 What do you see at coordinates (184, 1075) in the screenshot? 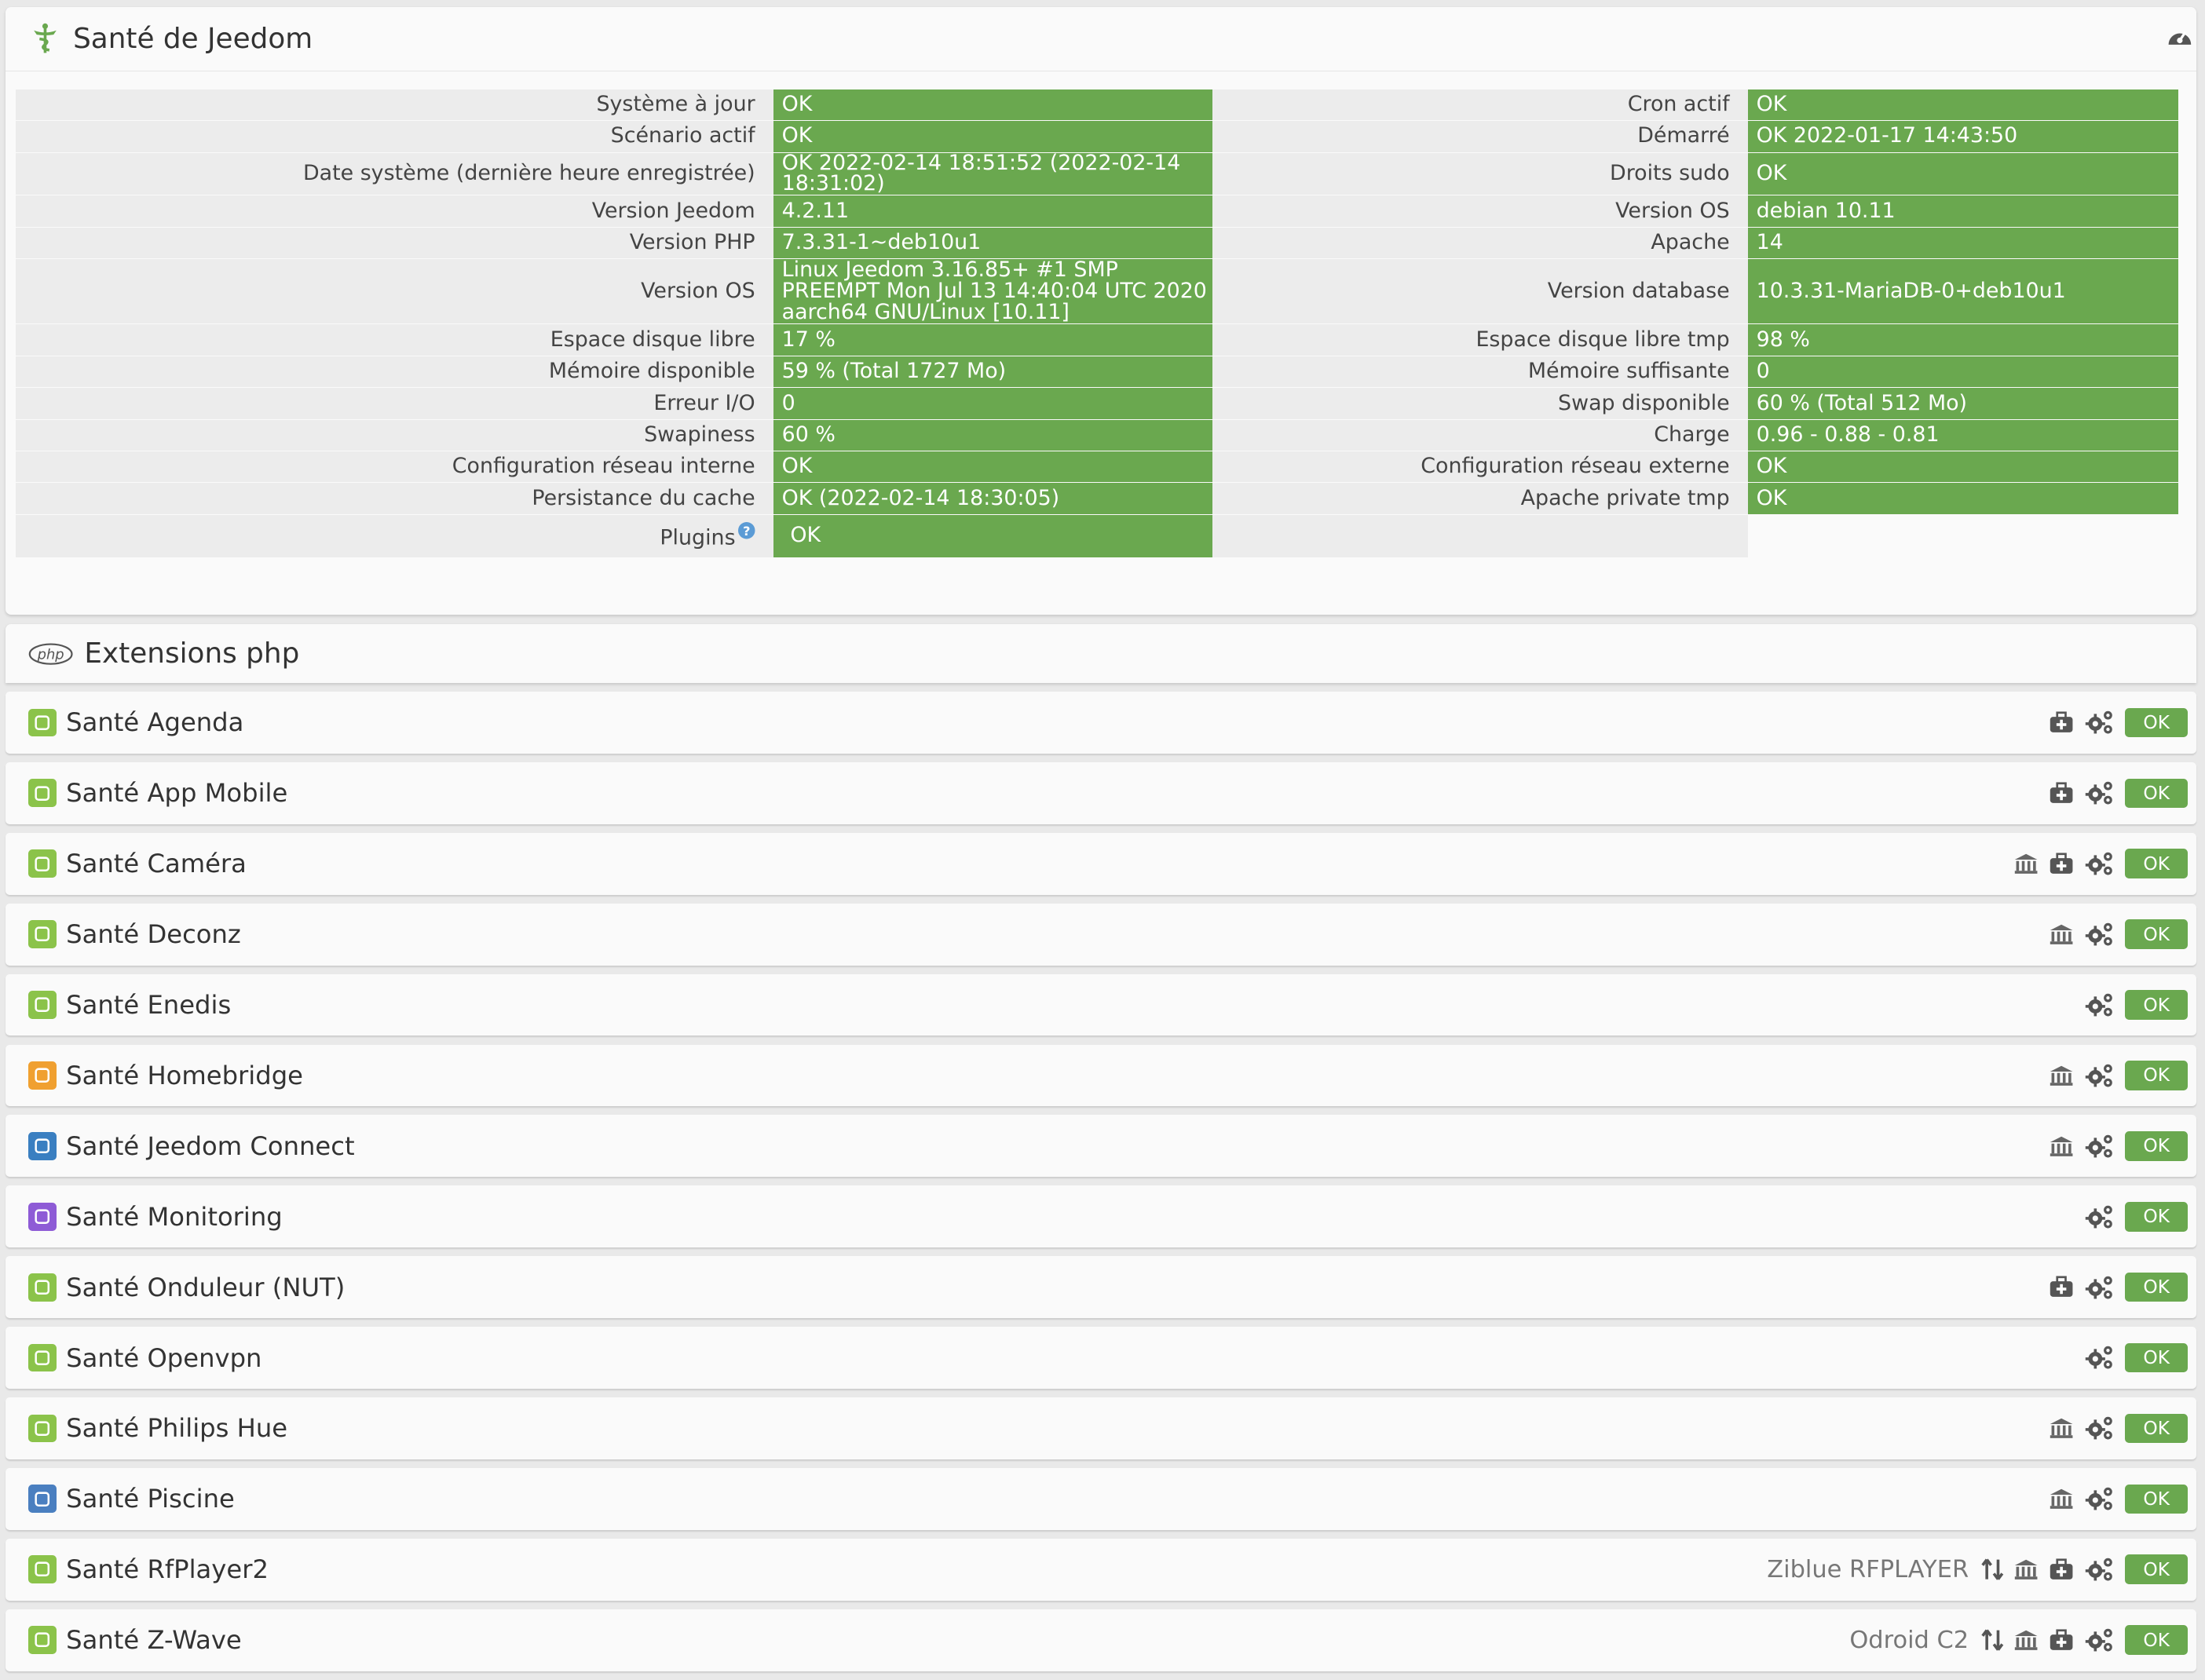
I see `plugin-name: Santé Homebridge` at bounding box center [184, 1075].